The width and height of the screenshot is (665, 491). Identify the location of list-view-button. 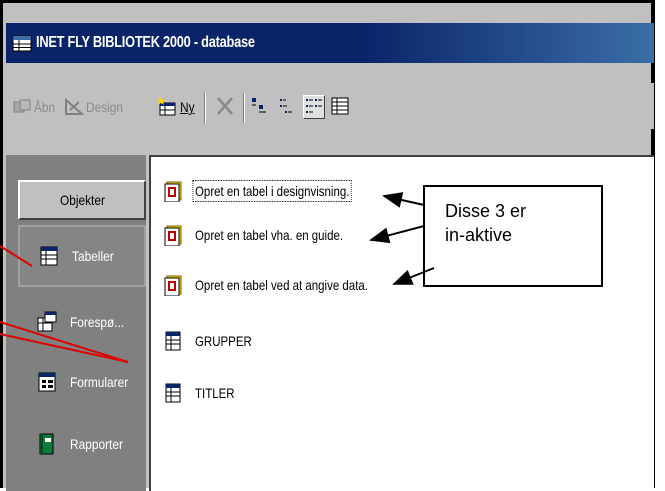
(314, 107).